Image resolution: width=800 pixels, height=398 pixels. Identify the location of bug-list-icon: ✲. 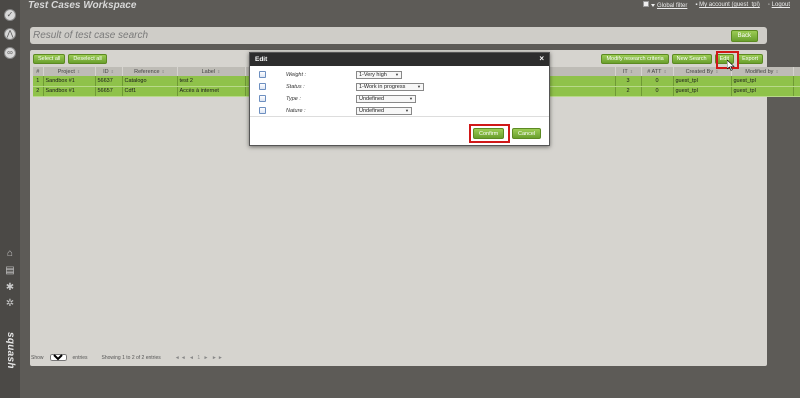
(10, 304).